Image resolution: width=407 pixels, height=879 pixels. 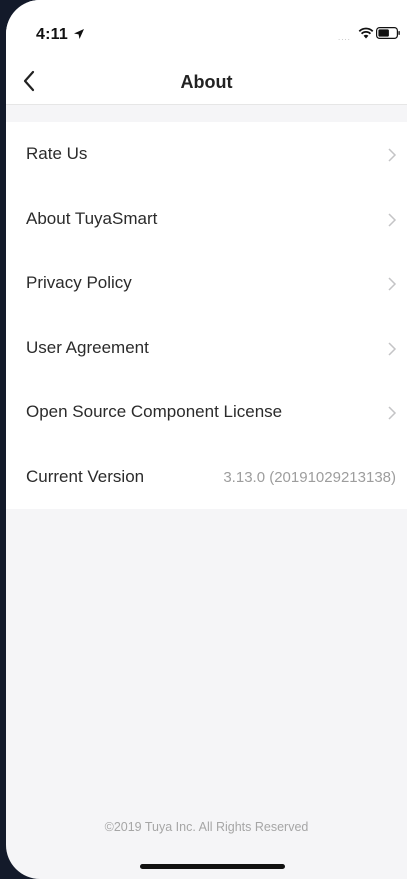 I want to click on menu-item-label: User Agreement, so click(x=87, y=347).